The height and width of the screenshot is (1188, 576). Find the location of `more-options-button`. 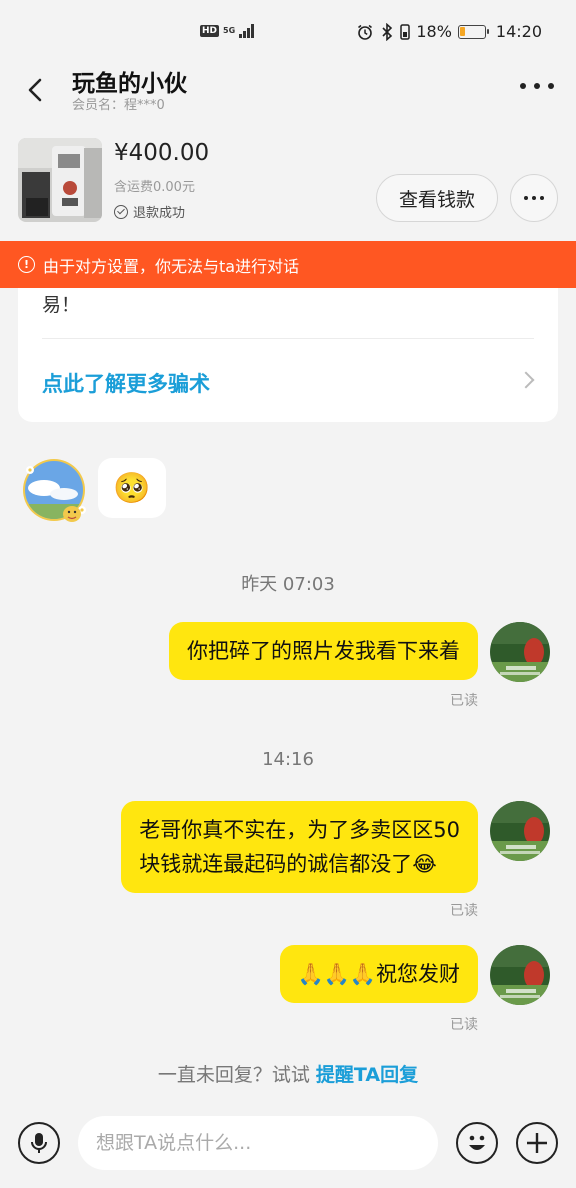

more-options-button is located at coordinates (537, 86).